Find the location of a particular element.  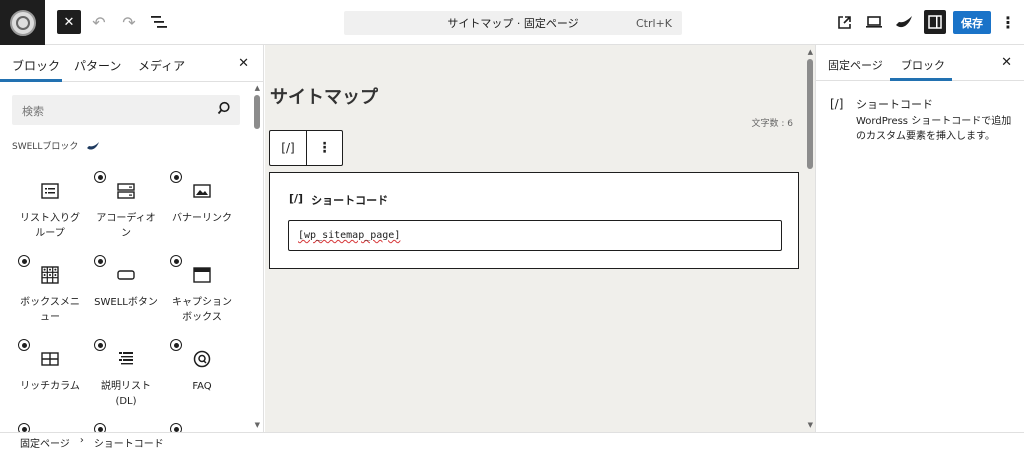

description-list-icon is located at coordinates (126, 358).